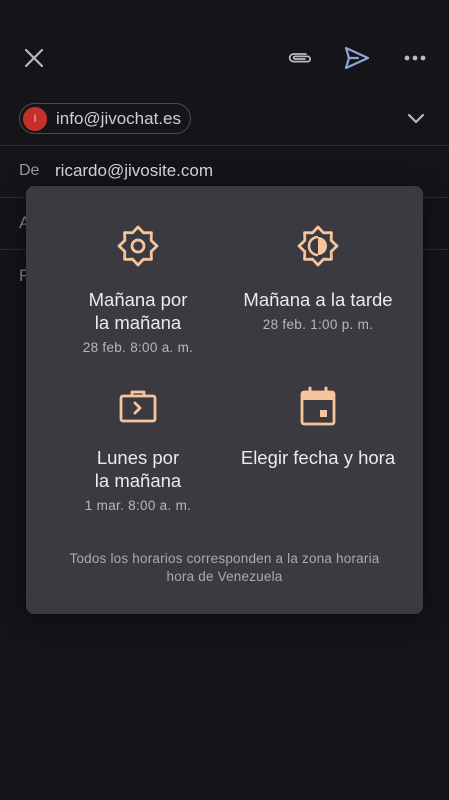  I want to click on more-options-button, so click(415, 58).